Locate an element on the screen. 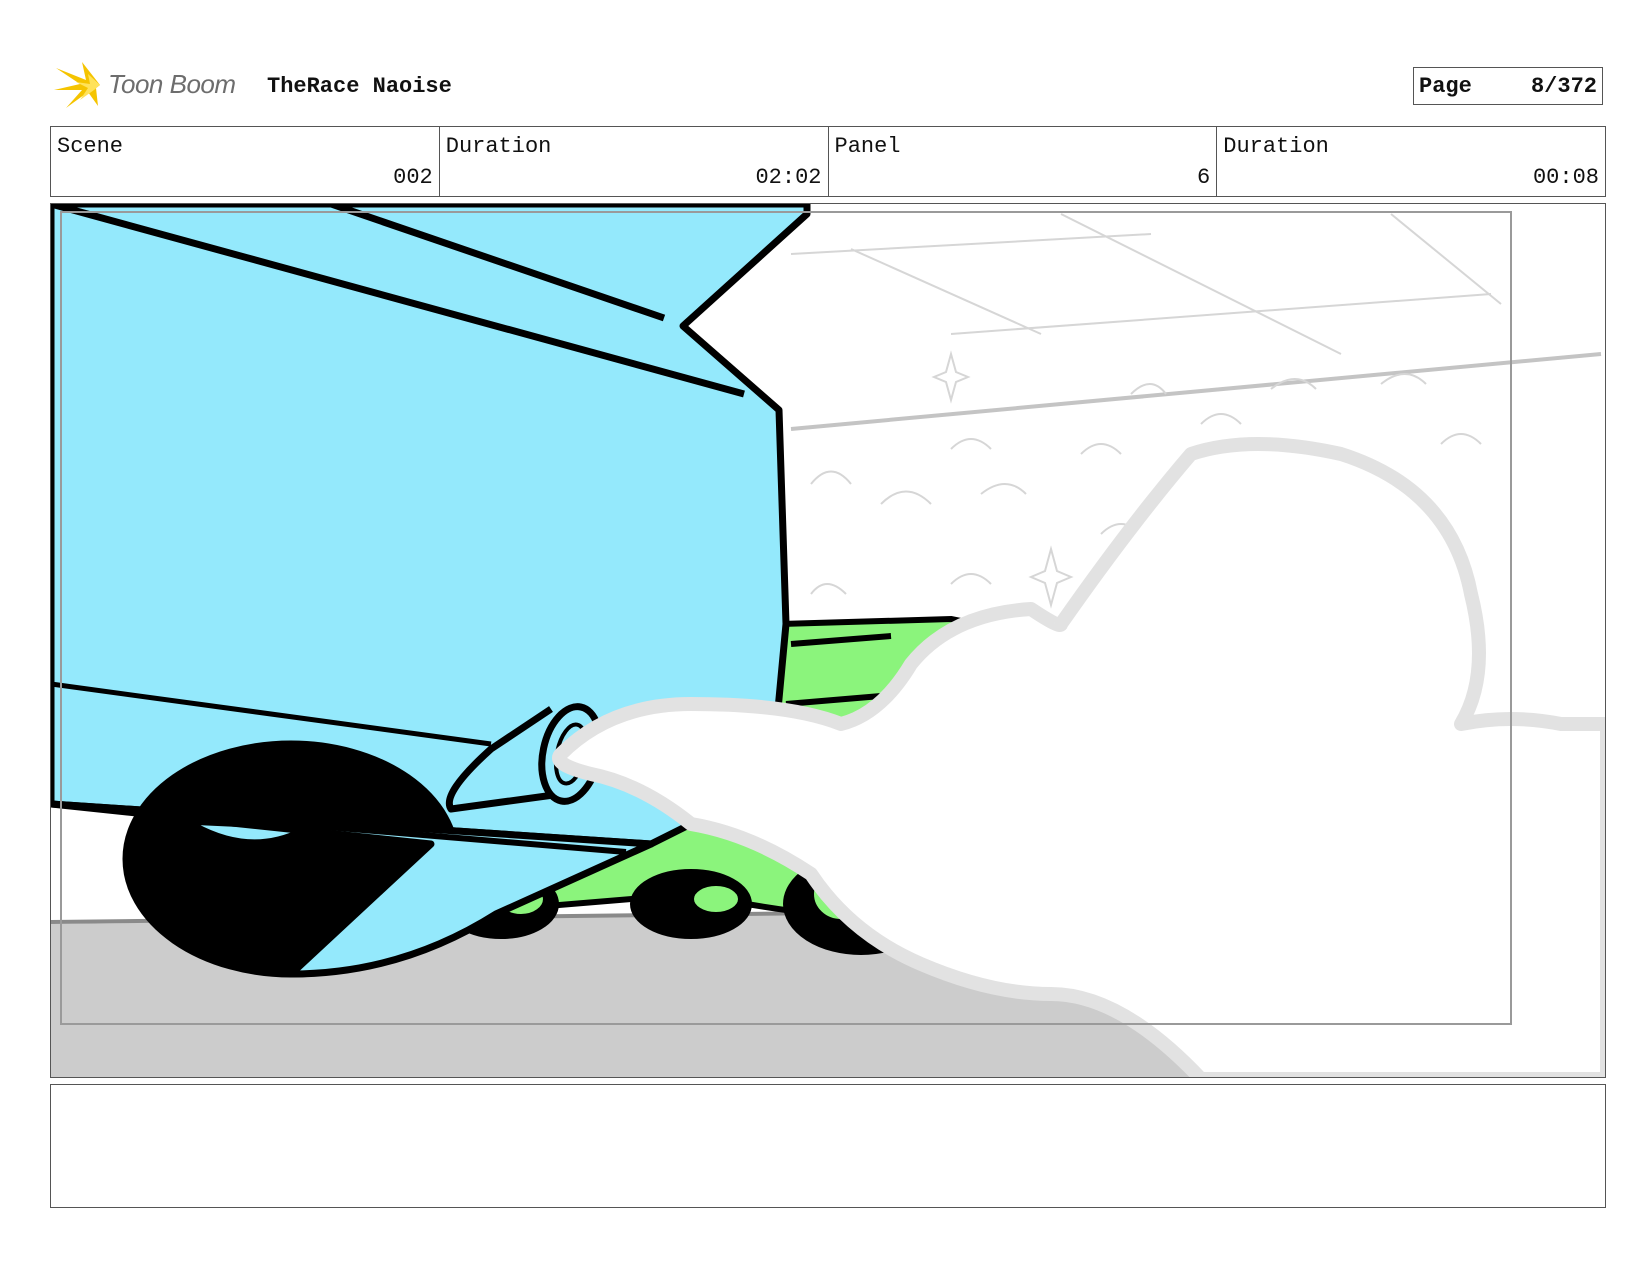  logo-text: Toon Boom is located at coordinates (172, 84).